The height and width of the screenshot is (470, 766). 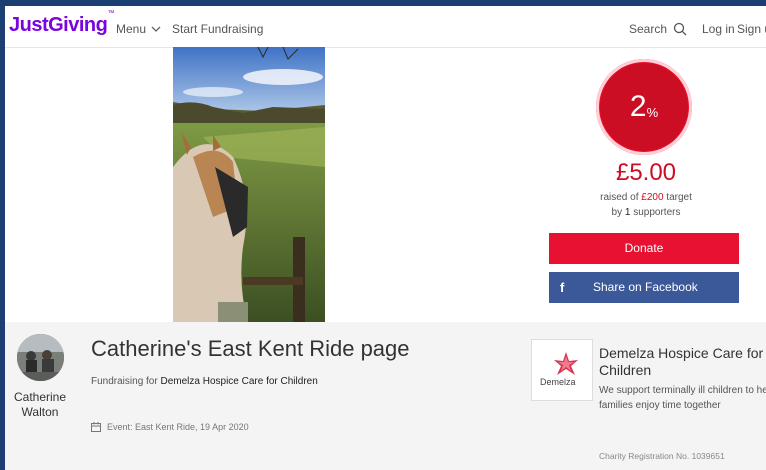 I want to click on search-button: Search, so click(x=658, y=29).